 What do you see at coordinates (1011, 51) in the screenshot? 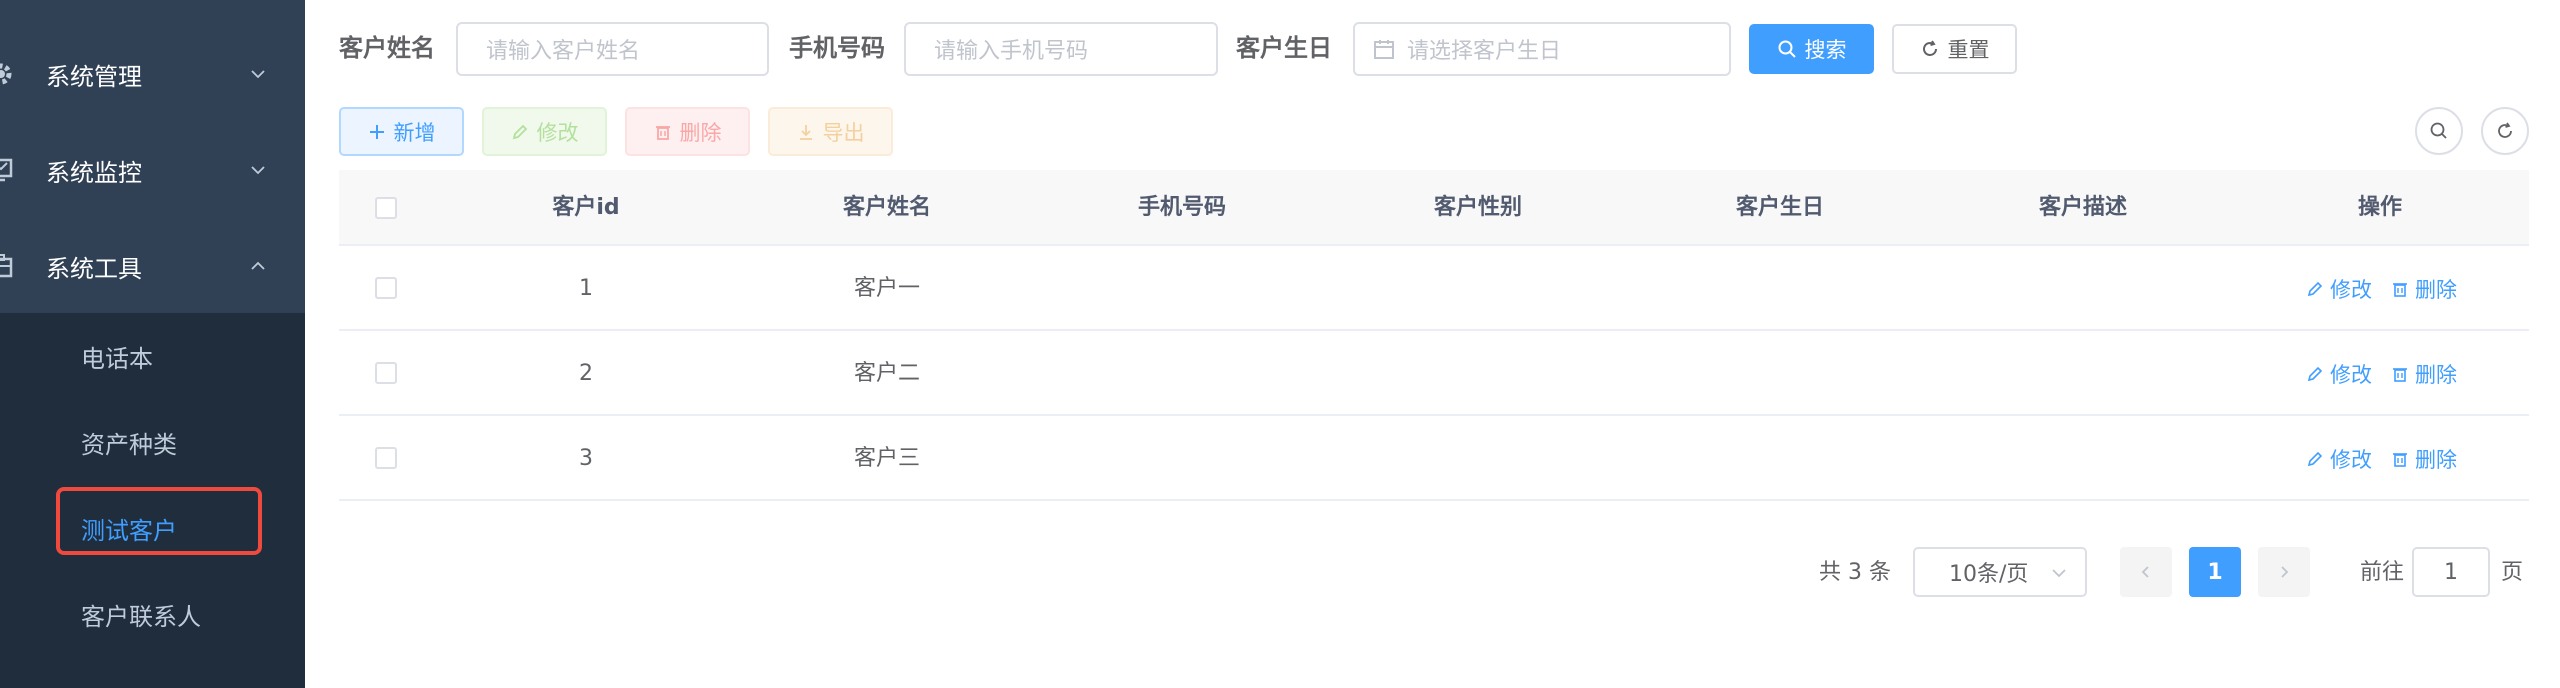
I see `input-placeholder: 请输入手机号码` at bounding box center [1011, 51].